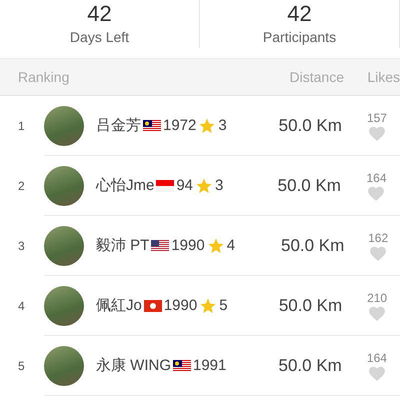 This screenshot has height=400, width=400. Describe the element at coordinates (123, 245) in the screenshot. I see `participant-name: 毅沛 PT` at that location.